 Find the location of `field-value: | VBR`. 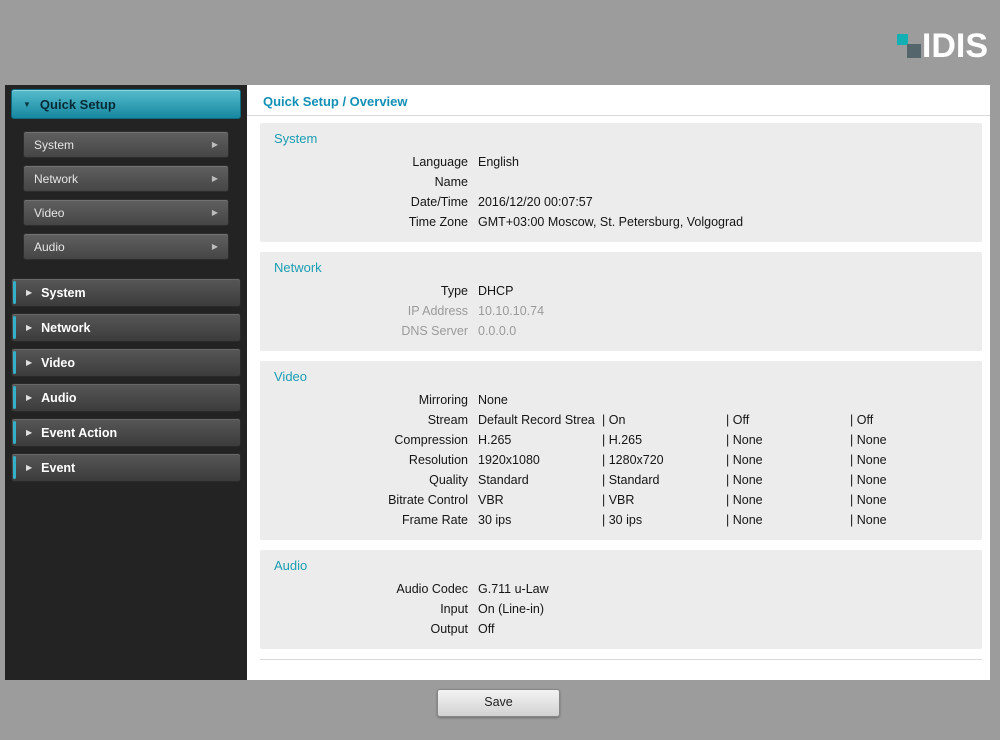

field-value: | VBR is located at coordinates (618, 500).